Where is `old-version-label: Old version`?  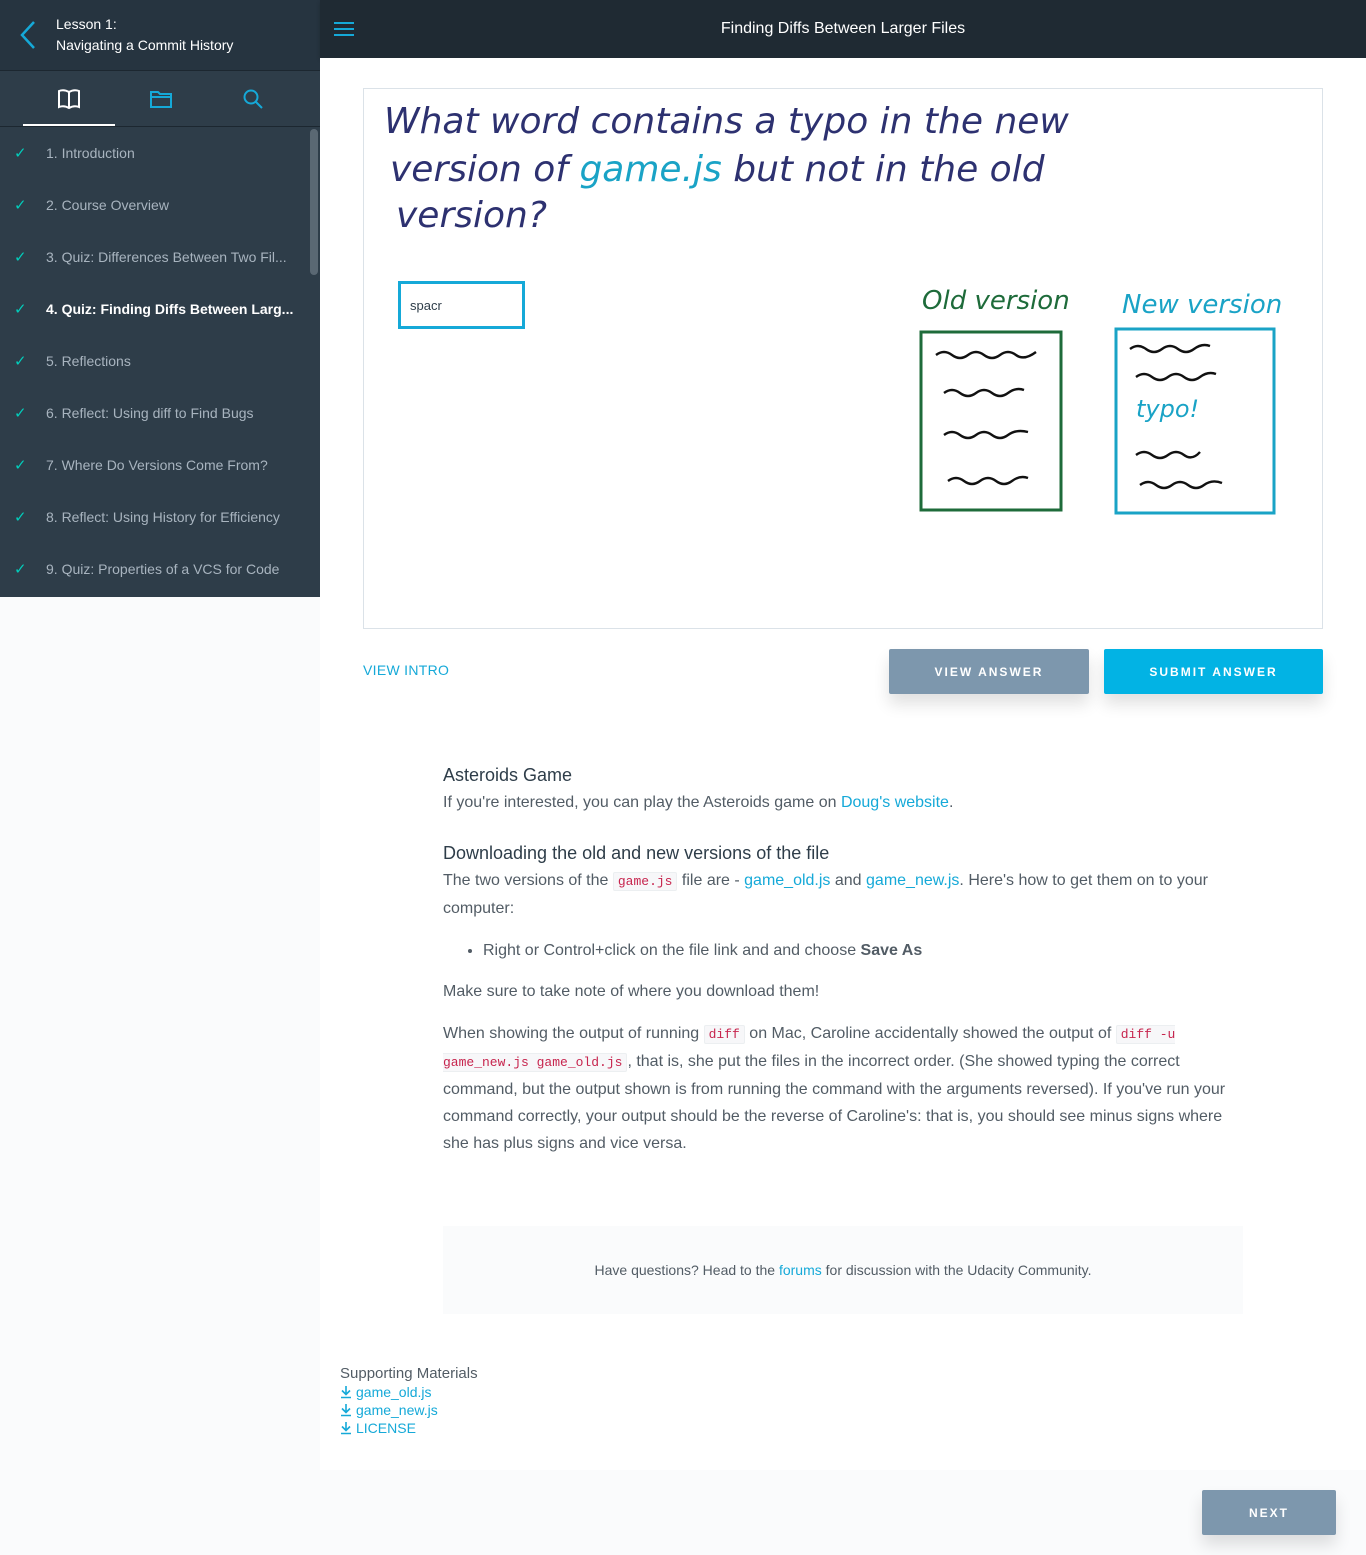 old-version-label: Old version is located at coordinates (996, 301).